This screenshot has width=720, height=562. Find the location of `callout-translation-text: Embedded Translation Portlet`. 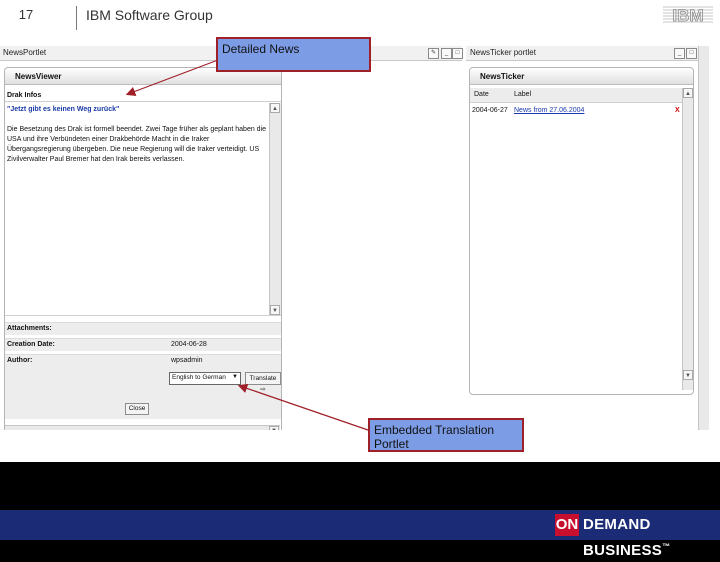

callout-translation-text: Embedded Translation Portlet is located at coordinates (434, 437).